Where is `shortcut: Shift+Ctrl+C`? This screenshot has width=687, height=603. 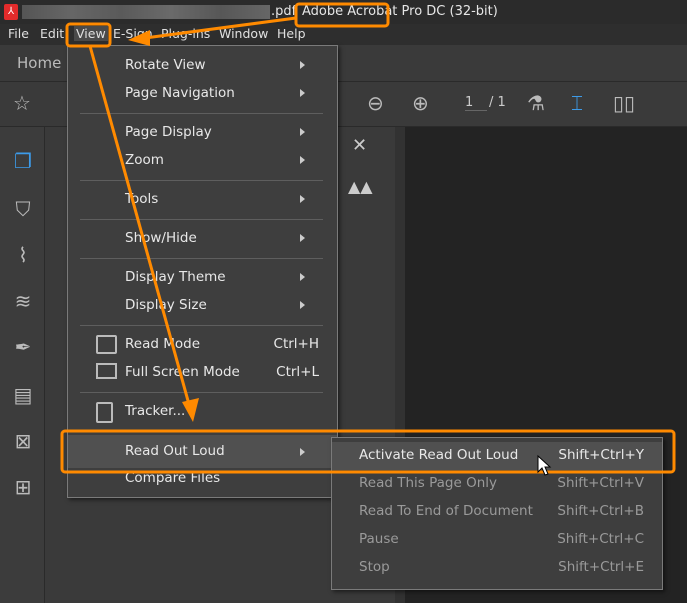 shortcut: Shift+Ctrl+C is located at coordinates (600, 539).